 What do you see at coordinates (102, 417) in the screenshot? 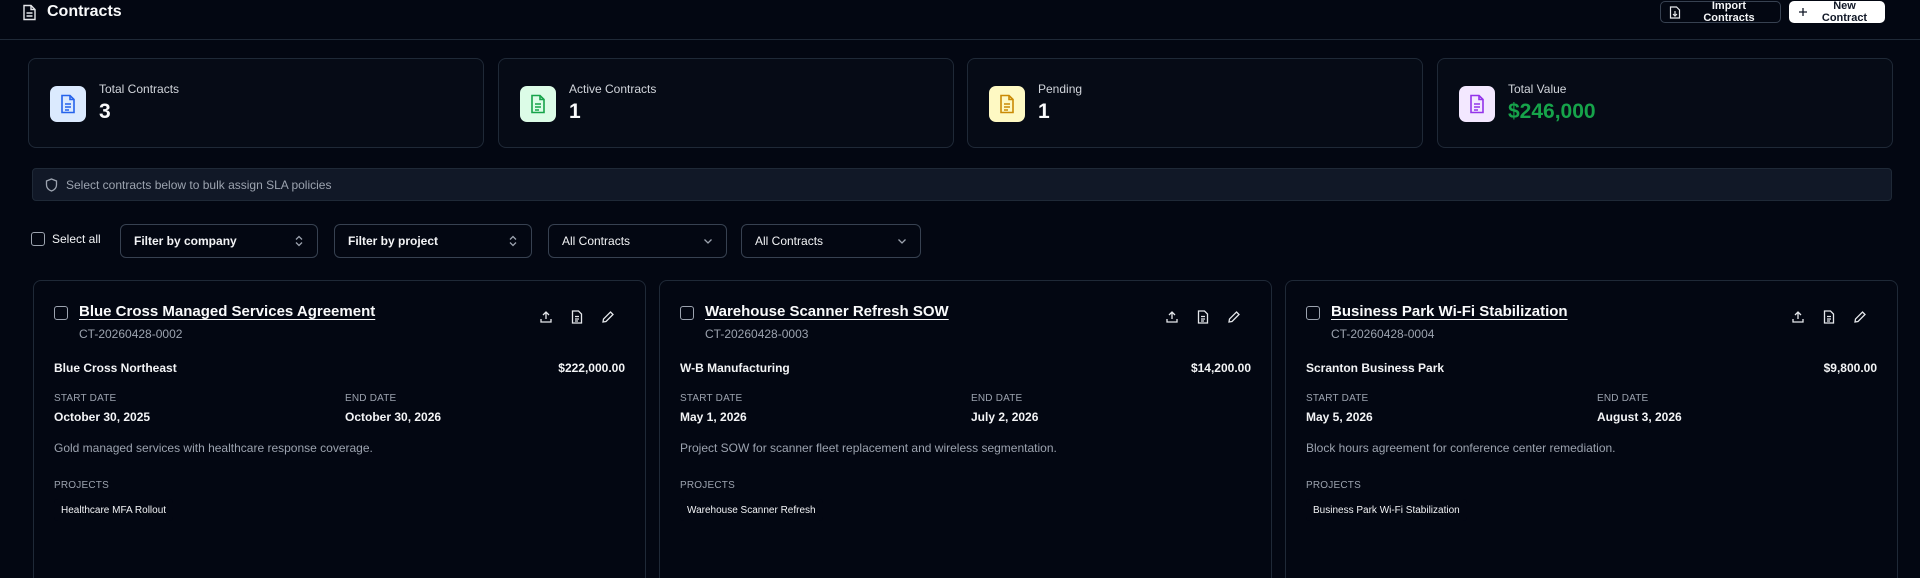
I see `start-date-value: October 30, 2025` at bounding box center [102, 417].